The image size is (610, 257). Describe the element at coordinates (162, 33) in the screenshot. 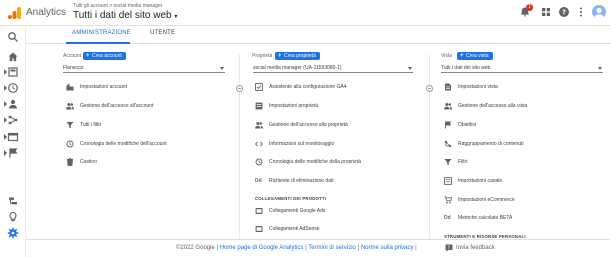

I see `tab-utente: UTENTE` at that location.